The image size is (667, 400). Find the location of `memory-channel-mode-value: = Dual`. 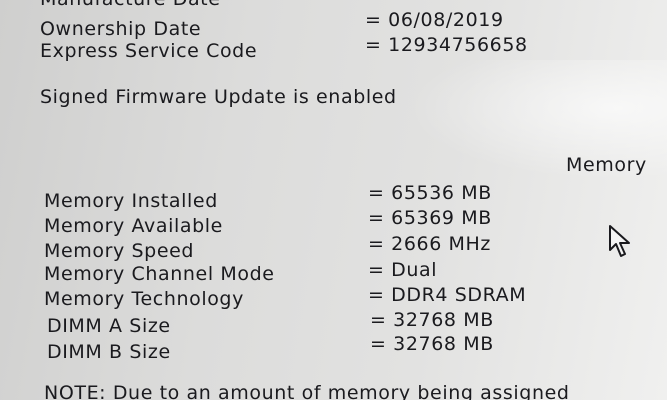

memory-channel-mode-value: = Dual is located at coordinates (403, 270).